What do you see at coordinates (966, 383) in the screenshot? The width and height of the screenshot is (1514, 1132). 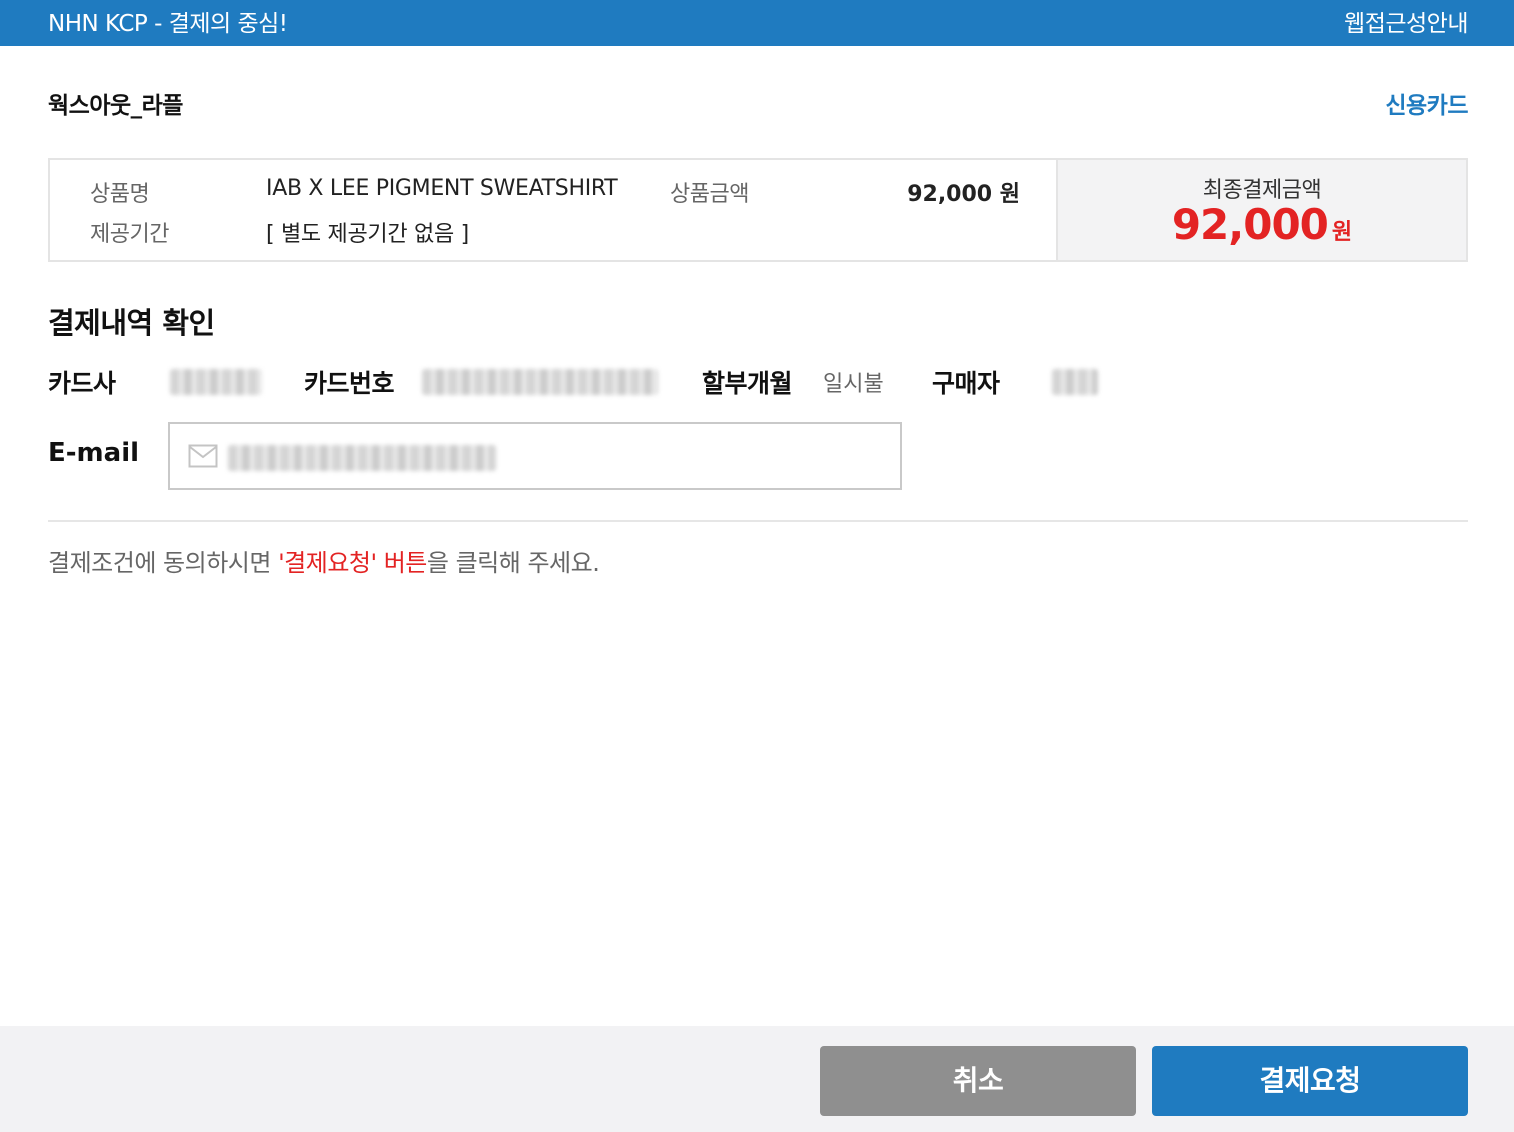 I see `buyer-label: 구매자` at bounding box center [966, 383].